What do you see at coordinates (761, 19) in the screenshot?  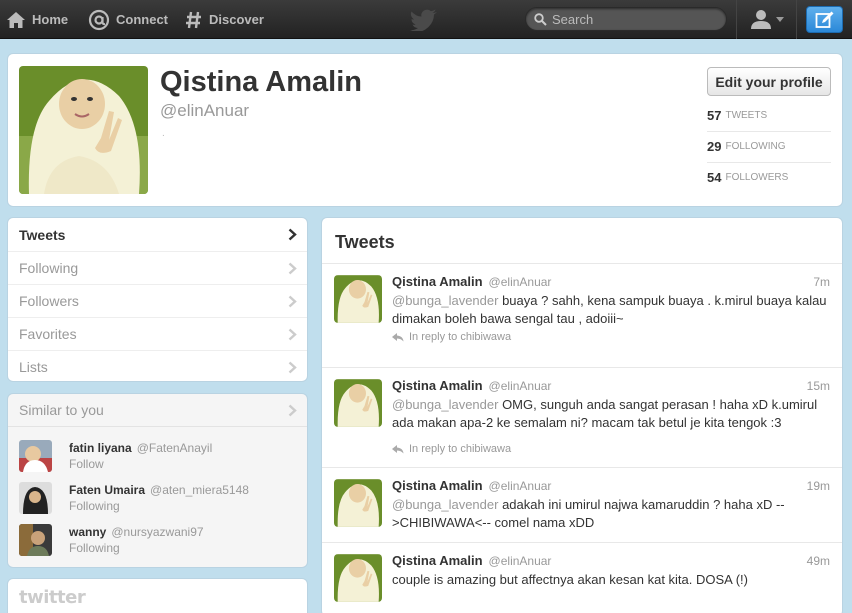 I see `user-icon` at bounding box center [761, 19].